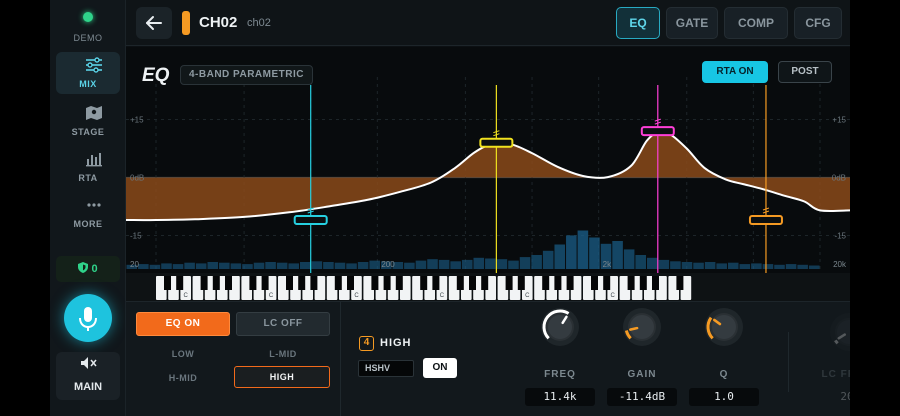 This screenshot has width=900, height=416. I want to click on knob-level-arc, so click(836, 342).